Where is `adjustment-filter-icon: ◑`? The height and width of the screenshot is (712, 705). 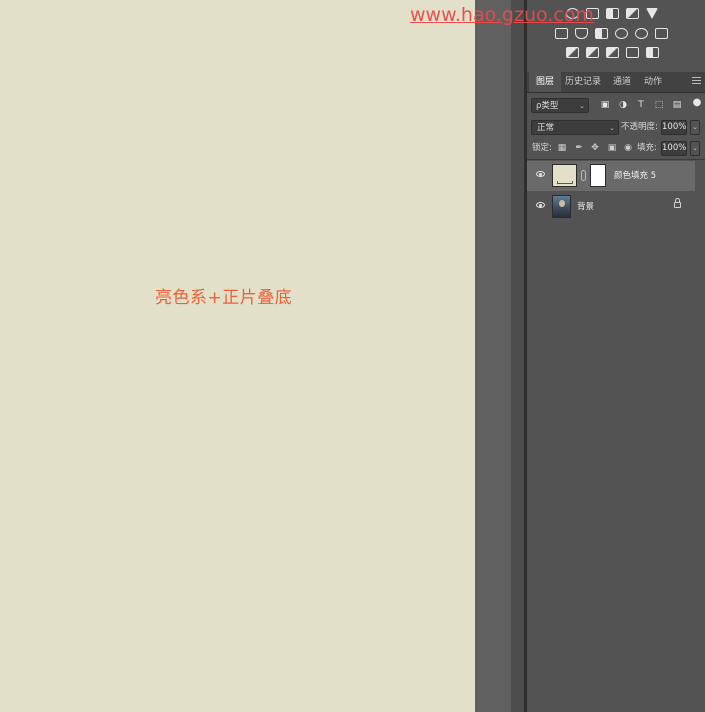 adjustment-filter-icon: ◑ is located at coordinates (623, 105).